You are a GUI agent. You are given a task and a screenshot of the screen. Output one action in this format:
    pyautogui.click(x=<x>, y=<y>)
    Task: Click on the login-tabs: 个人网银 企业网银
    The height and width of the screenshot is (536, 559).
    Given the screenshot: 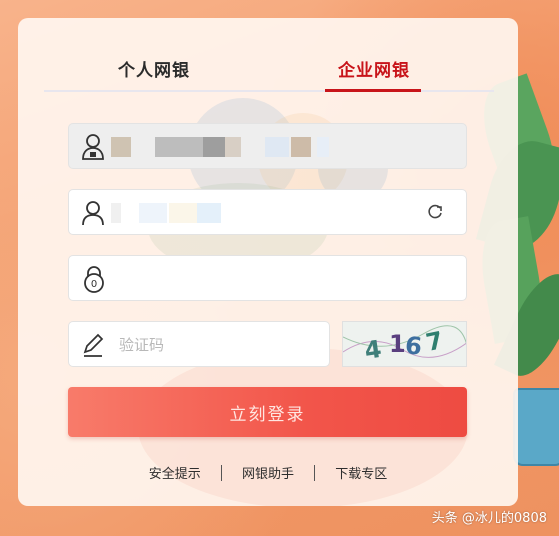 What is the action you would take?
    pyautogui.click(x=269, y=69)
    